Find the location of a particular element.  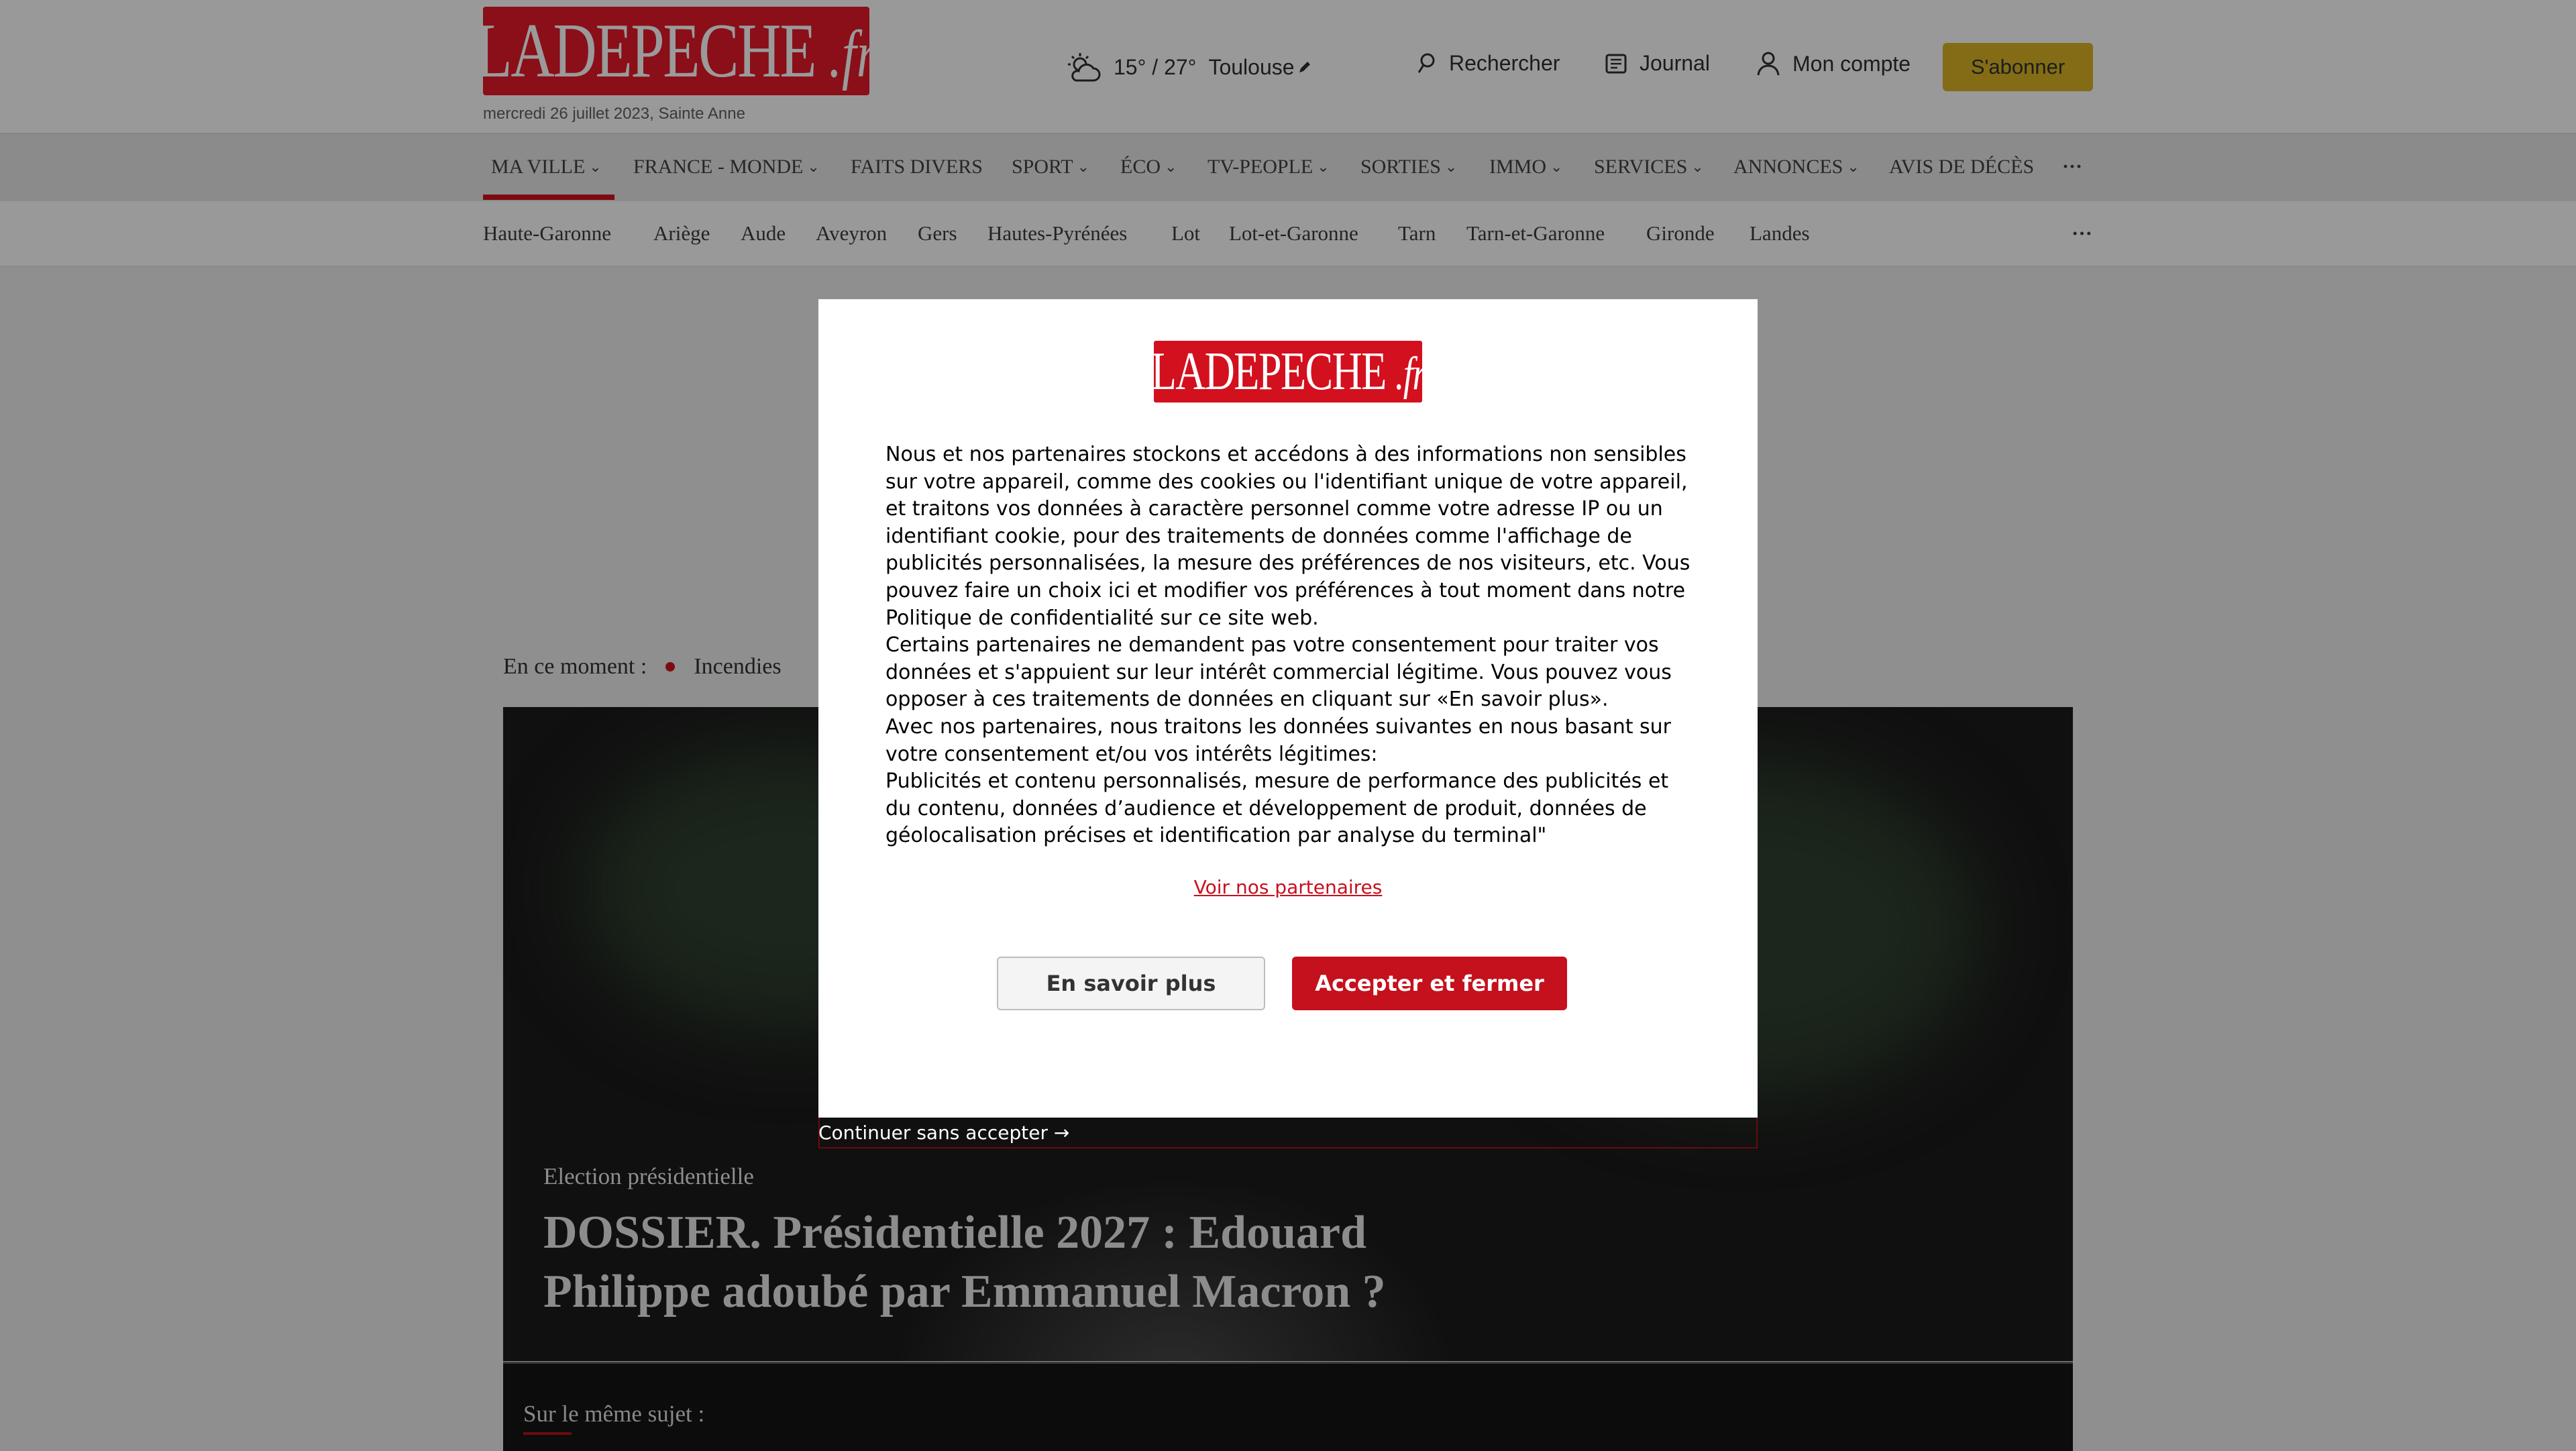

nav-item-immo: IMMO ⌄ is located at coordinates (1525, 167).